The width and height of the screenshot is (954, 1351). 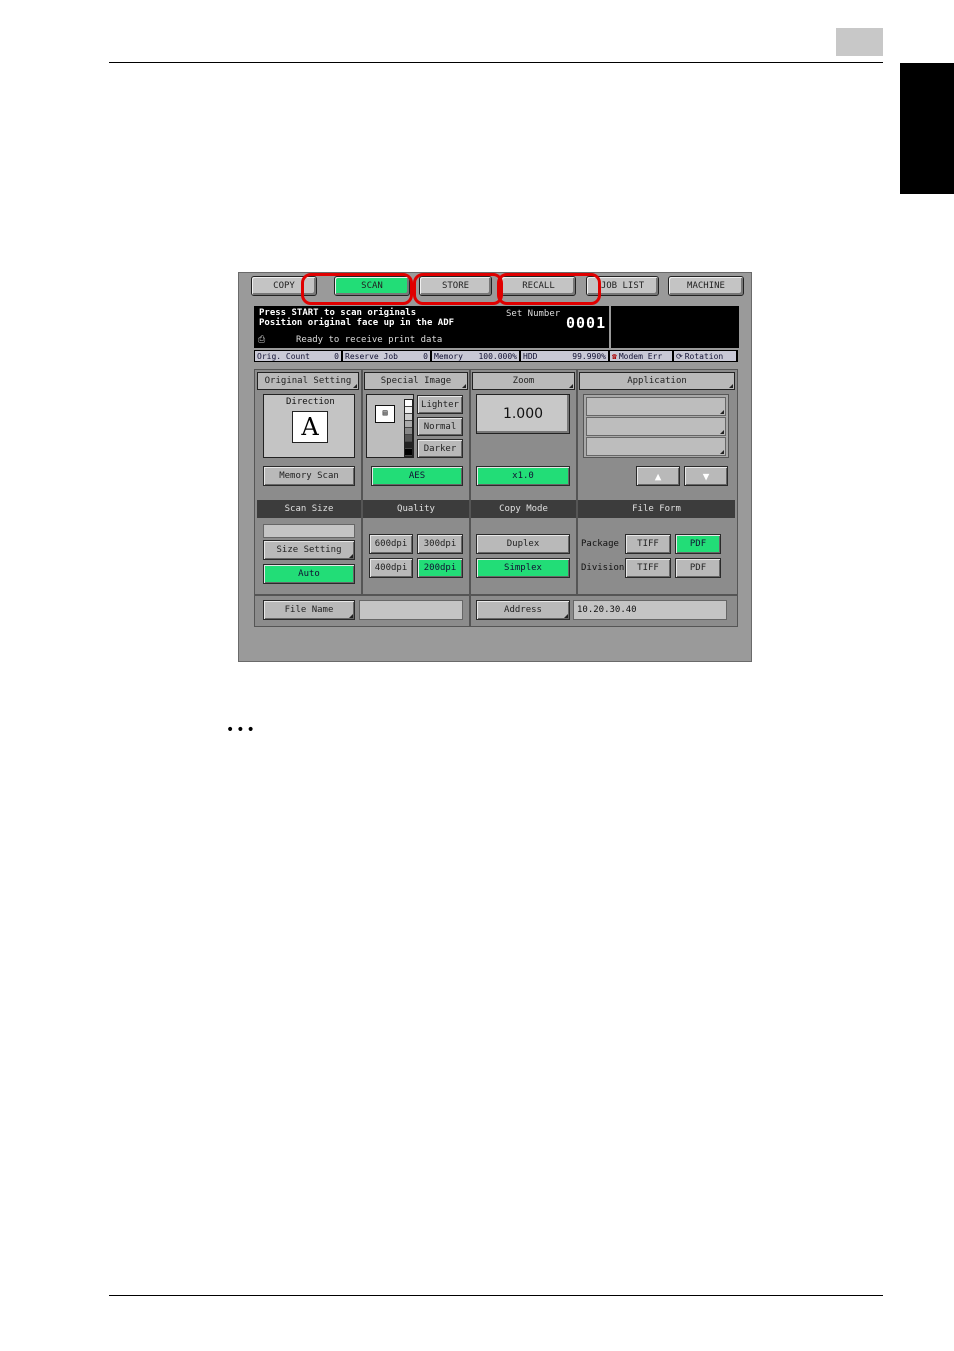 What do you see at coordinates (416, 381) in the screenshot?
I see `special-image-header: Special Image` at bounding box center [416, 381].